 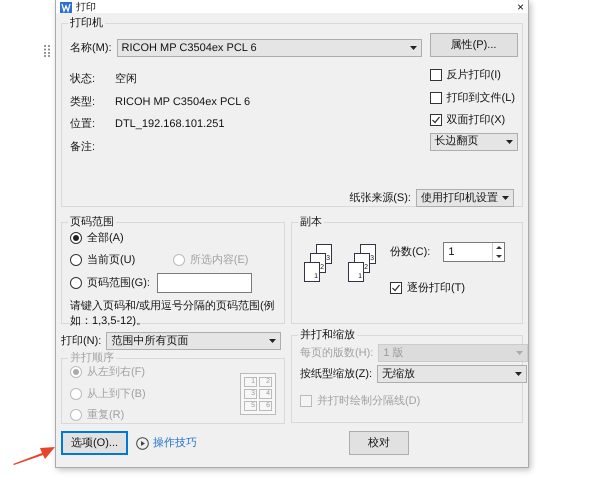 I want to click on printer-select: RICOH MP C3504ex PCL 6, so click(x=269, y=48).